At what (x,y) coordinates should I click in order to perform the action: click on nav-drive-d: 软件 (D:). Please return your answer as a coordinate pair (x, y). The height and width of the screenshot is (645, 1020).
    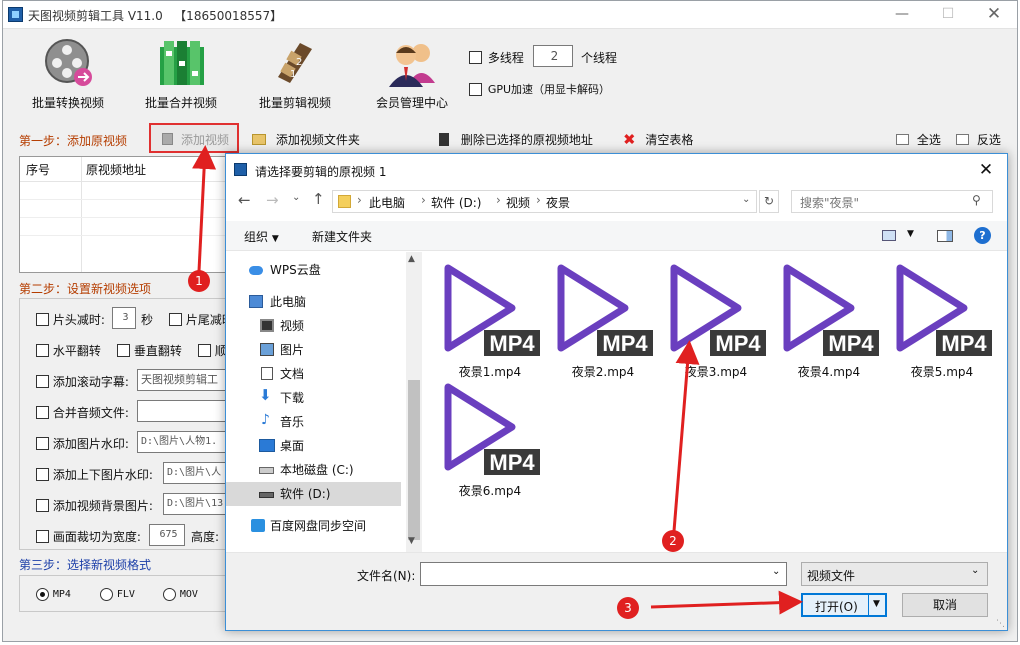
    Looking at the image, I should click on (313, 494).